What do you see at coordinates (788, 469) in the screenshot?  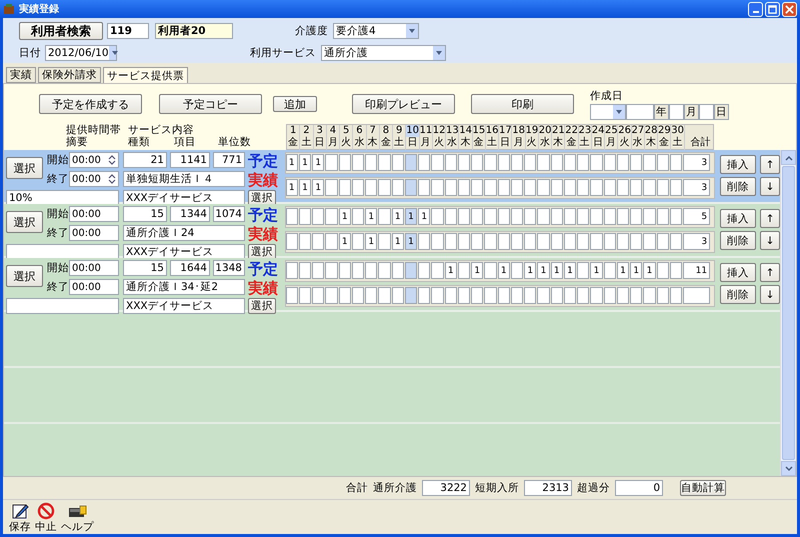 I see `scroll-down-icon` at bounding box center [788, 469].